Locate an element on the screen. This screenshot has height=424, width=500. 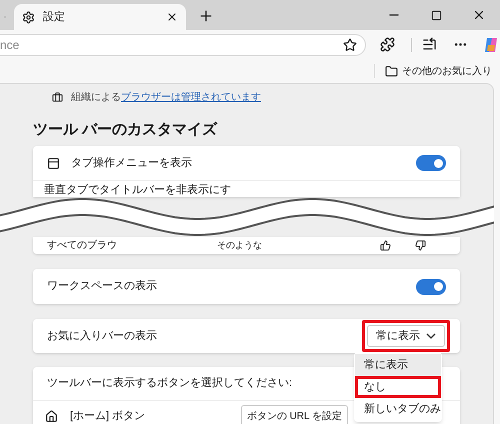
setting-description: そのような is located at coordinates (240, 245).